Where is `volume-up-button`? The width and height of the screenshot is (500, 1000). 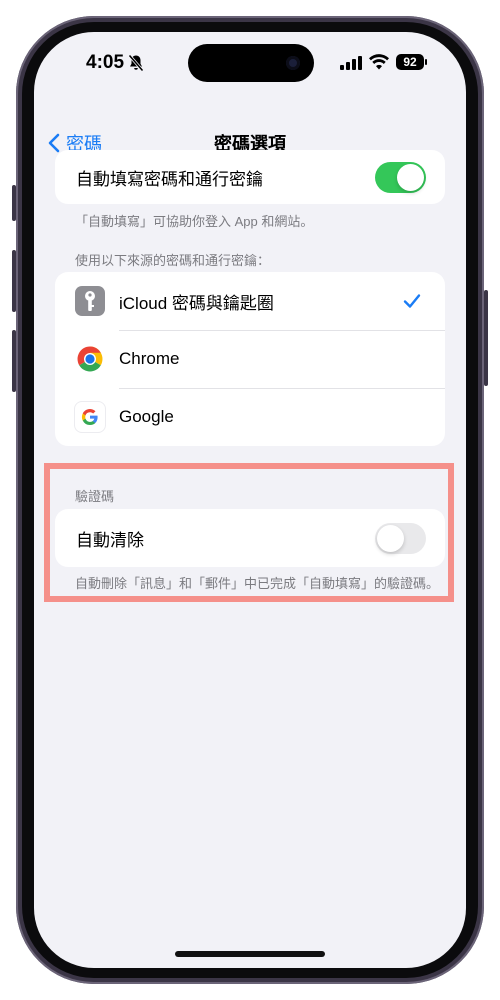
volume-up-button is located at coordinates (14, 281).